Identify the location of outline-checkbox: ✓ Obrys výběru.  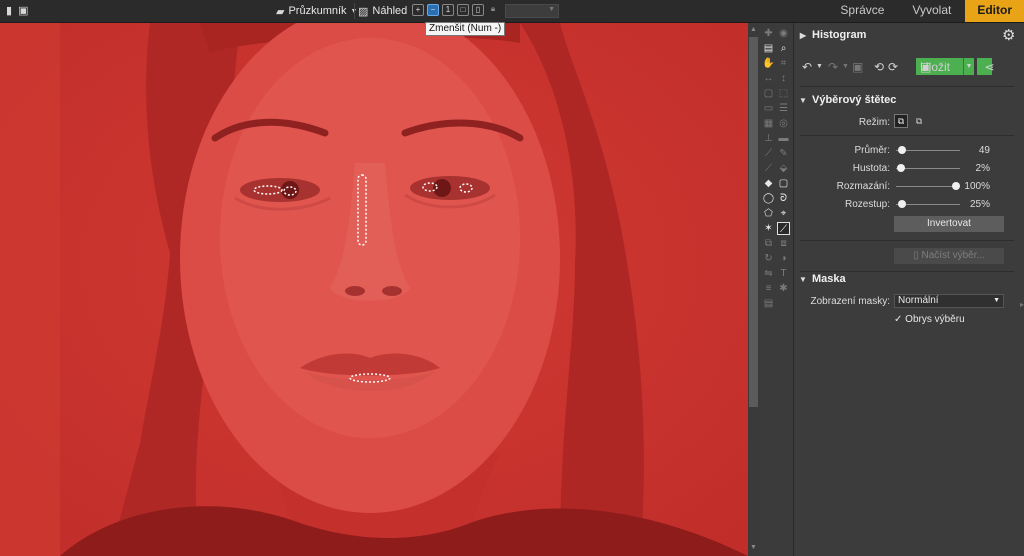
(929, 319).